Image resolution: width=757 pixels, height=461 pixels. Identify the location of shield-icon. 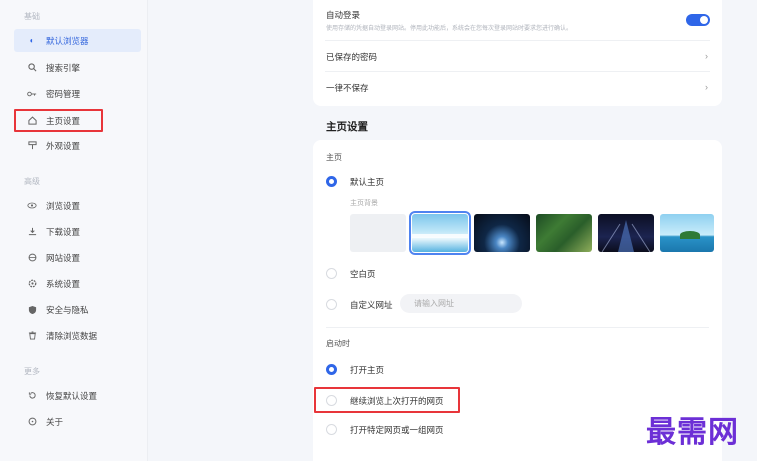
(32, 310).